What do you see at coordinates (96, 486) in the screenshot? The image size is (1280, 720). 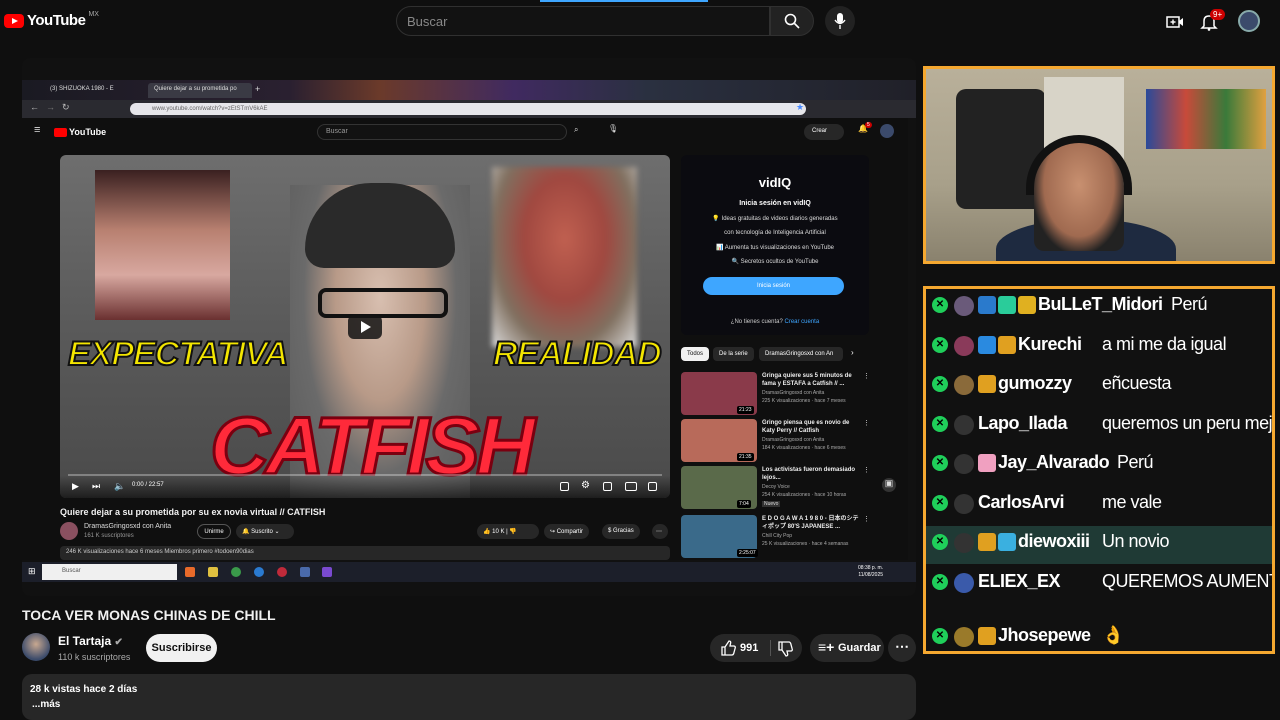 I see `next-icon: ⏭` at bounding box center [96, 486].